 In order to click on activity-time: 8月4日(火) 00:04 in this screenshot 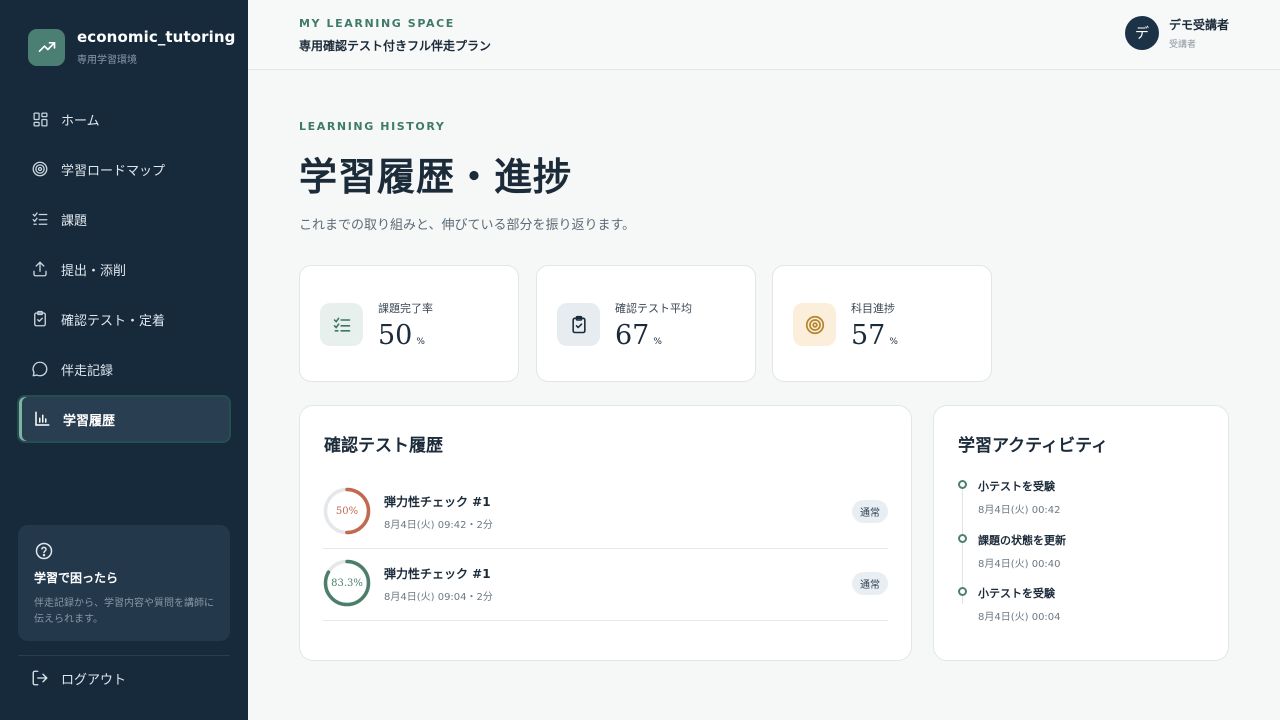, I will do `click(1019, 617)`.